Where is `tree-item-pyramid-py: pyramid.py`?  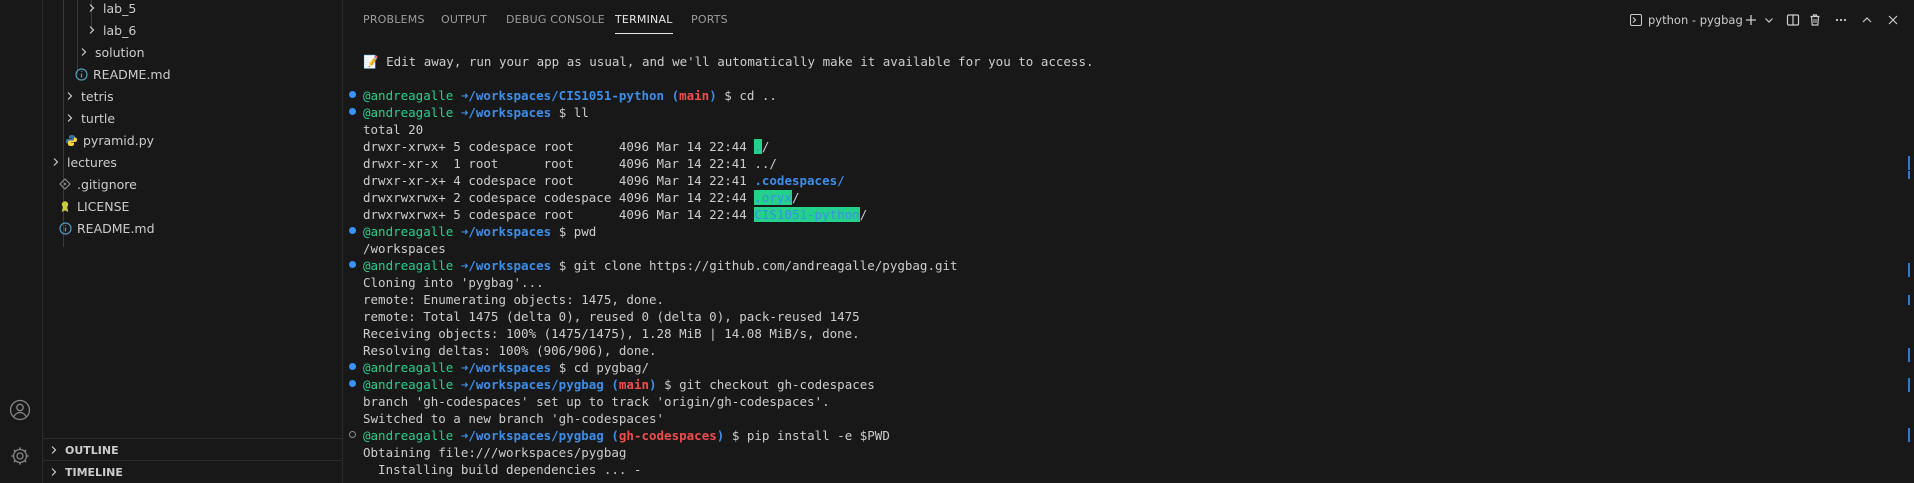 tree-item-pyramid-py: pyramid.py is located at coordinates (192, 140).